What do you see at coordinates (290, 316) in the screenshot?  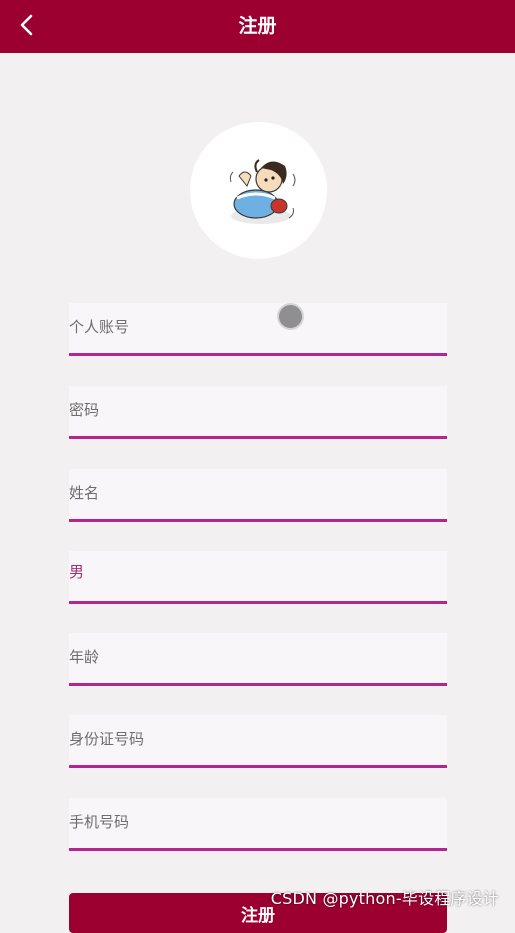 I see `touch-indicator` at bounding box center [290, 316].